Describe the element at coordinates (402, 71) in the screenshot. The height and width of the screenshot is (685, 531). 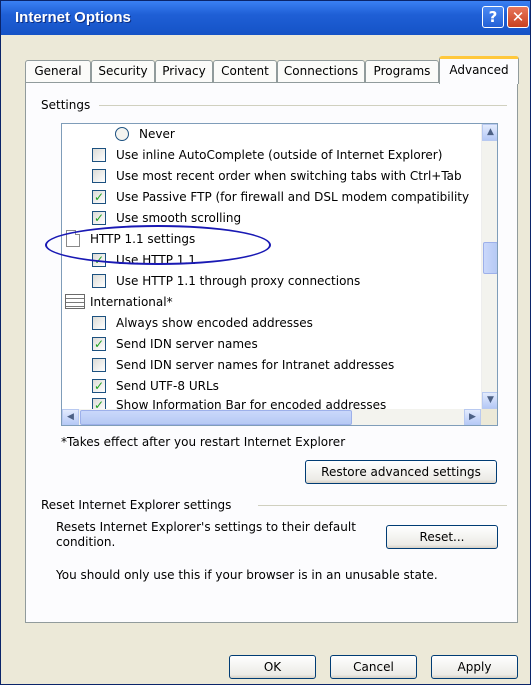
I see `tab-programs: Programs` at that location.